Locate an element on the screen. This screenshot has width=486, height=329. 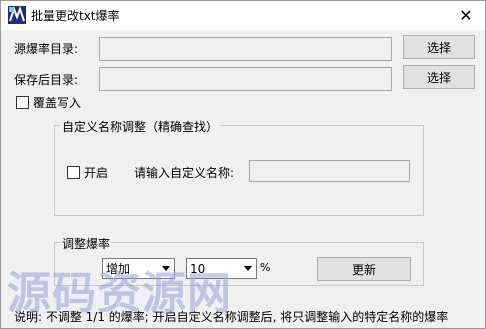
custom-name-input is located at coordinates (329, 171).